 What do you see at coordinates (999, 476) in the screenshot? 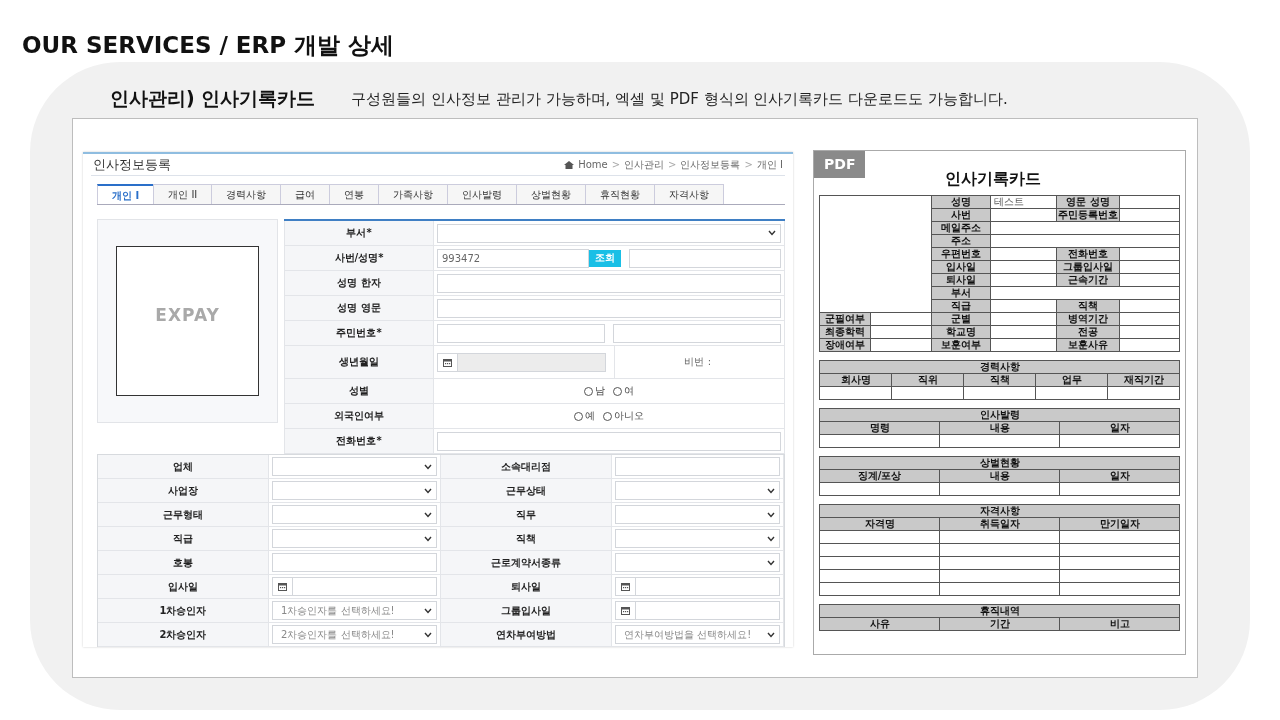
I see `table-header-cell: 내용` at bounding box center [999, 476].